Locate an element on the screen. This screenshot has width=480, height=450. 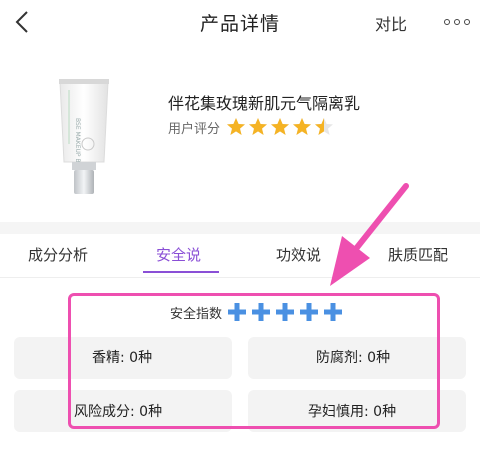
header-bar: 产品详情 对比 is located at coordinates (240, 22).